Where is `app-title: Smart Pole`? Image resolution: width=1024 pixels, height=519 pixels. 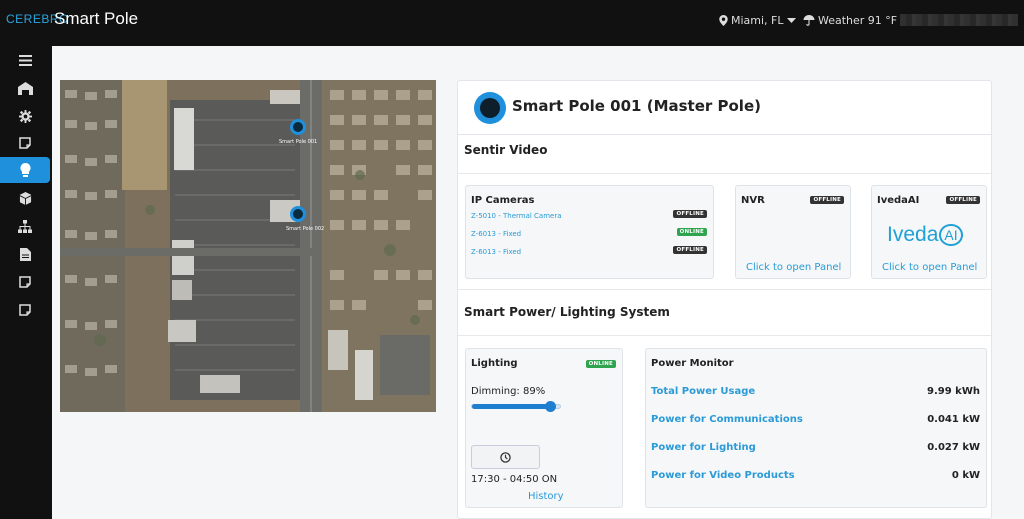 app-title: Smart Pole is located at coordinates (96, 18).